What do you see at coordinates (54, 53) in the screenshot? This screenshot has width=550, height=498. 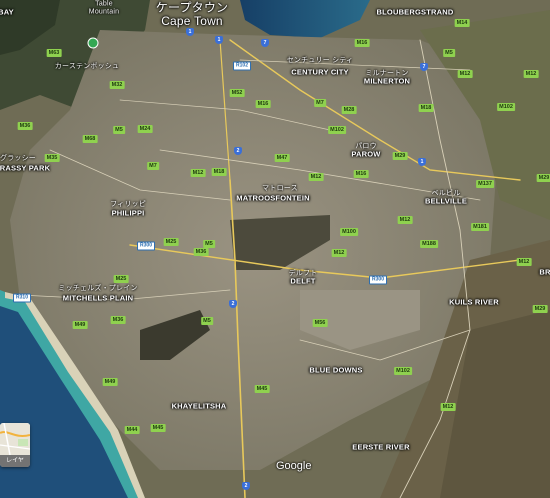 I see `route-shield-m63: M63` at bounding box center [54, 53].